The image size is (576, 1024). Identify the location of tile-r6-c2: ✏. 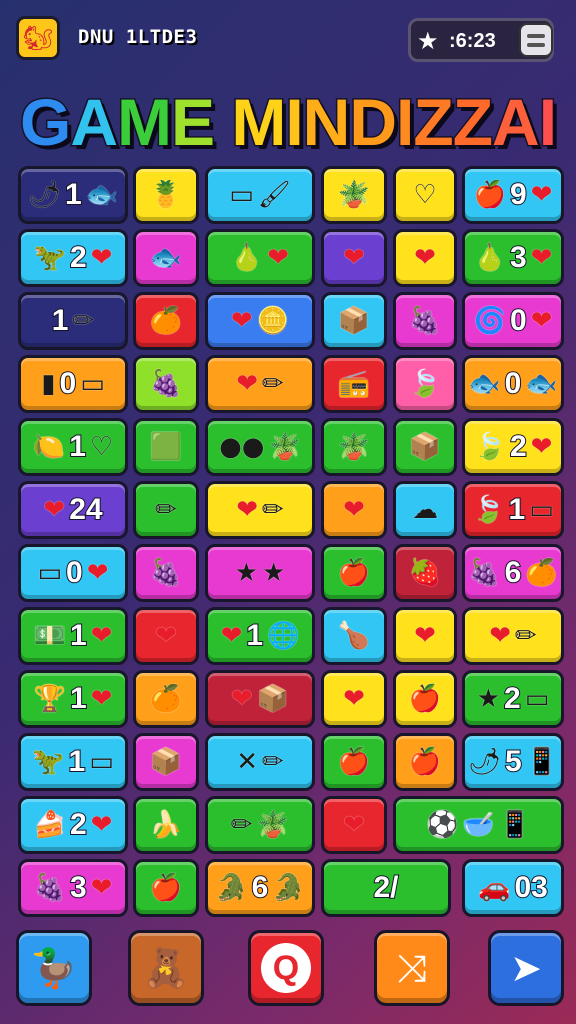
(166, 510).